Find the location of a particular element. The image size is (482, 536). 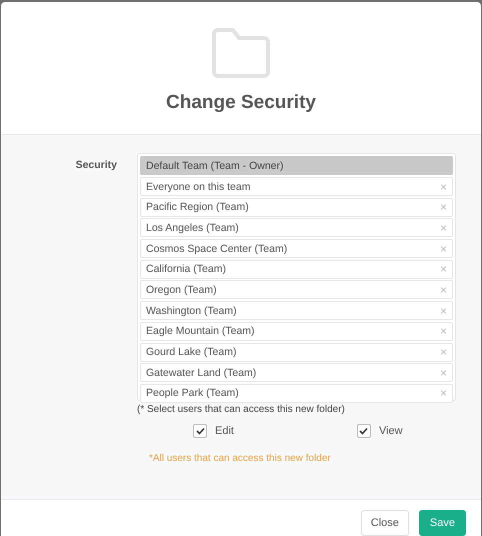

team-item: Gourd Lake (Team) × is located at coordinates (296, 352).